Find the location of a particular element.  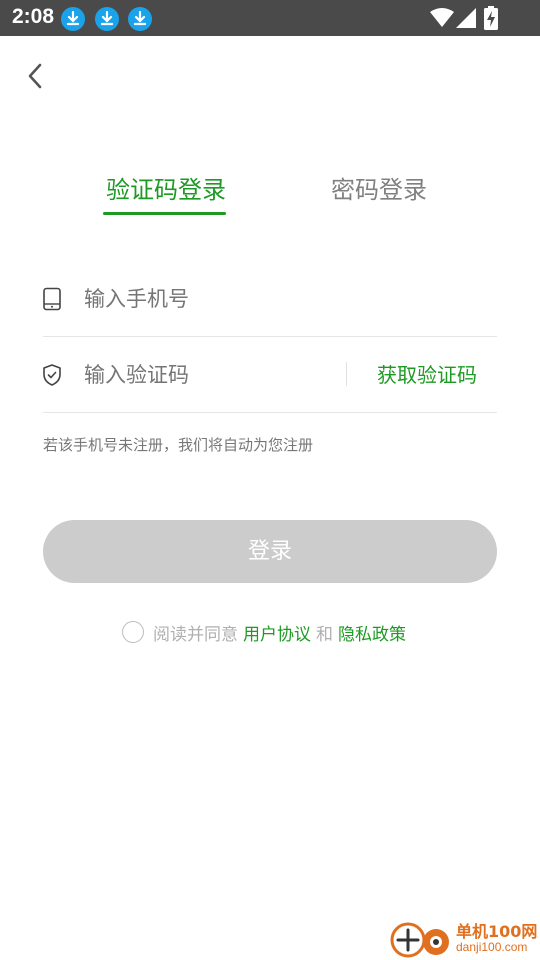

wifi-icon is located at coordinates (442, 17).